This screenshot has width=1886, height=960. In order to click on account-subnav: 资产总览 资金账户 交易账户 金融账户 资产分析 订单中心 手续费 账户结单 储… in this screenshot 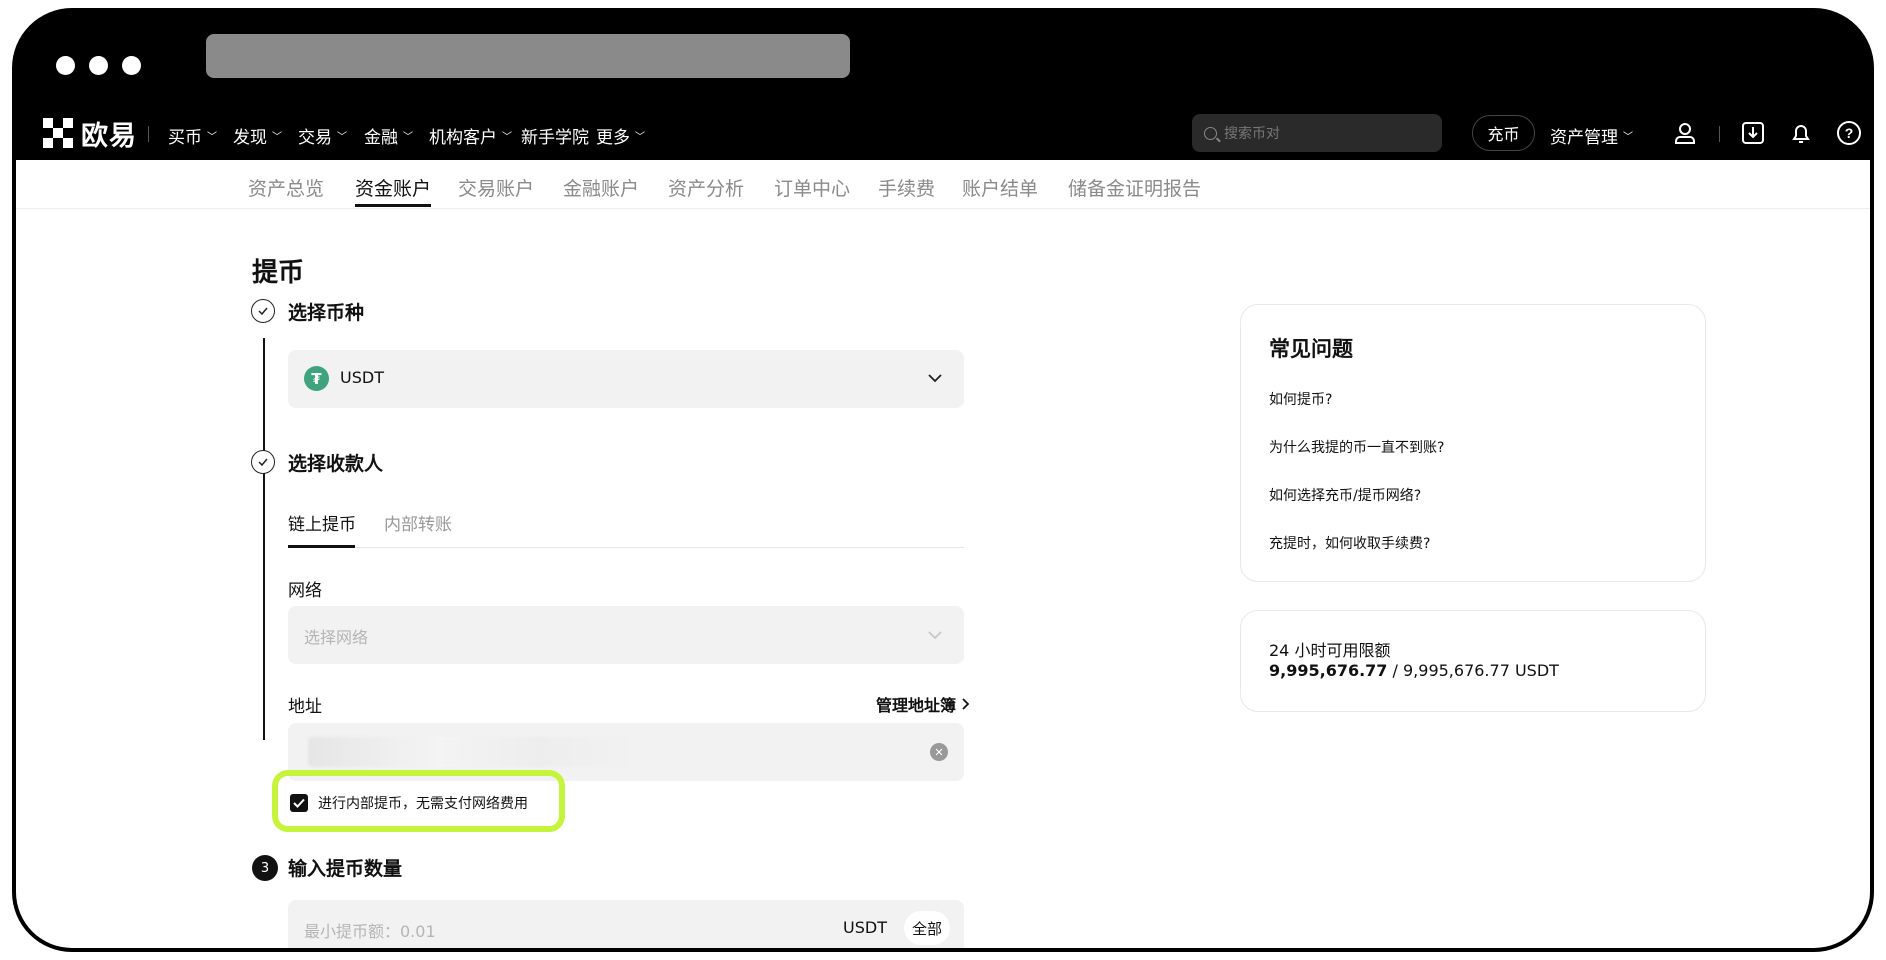, I will do `click(943, 184)`.